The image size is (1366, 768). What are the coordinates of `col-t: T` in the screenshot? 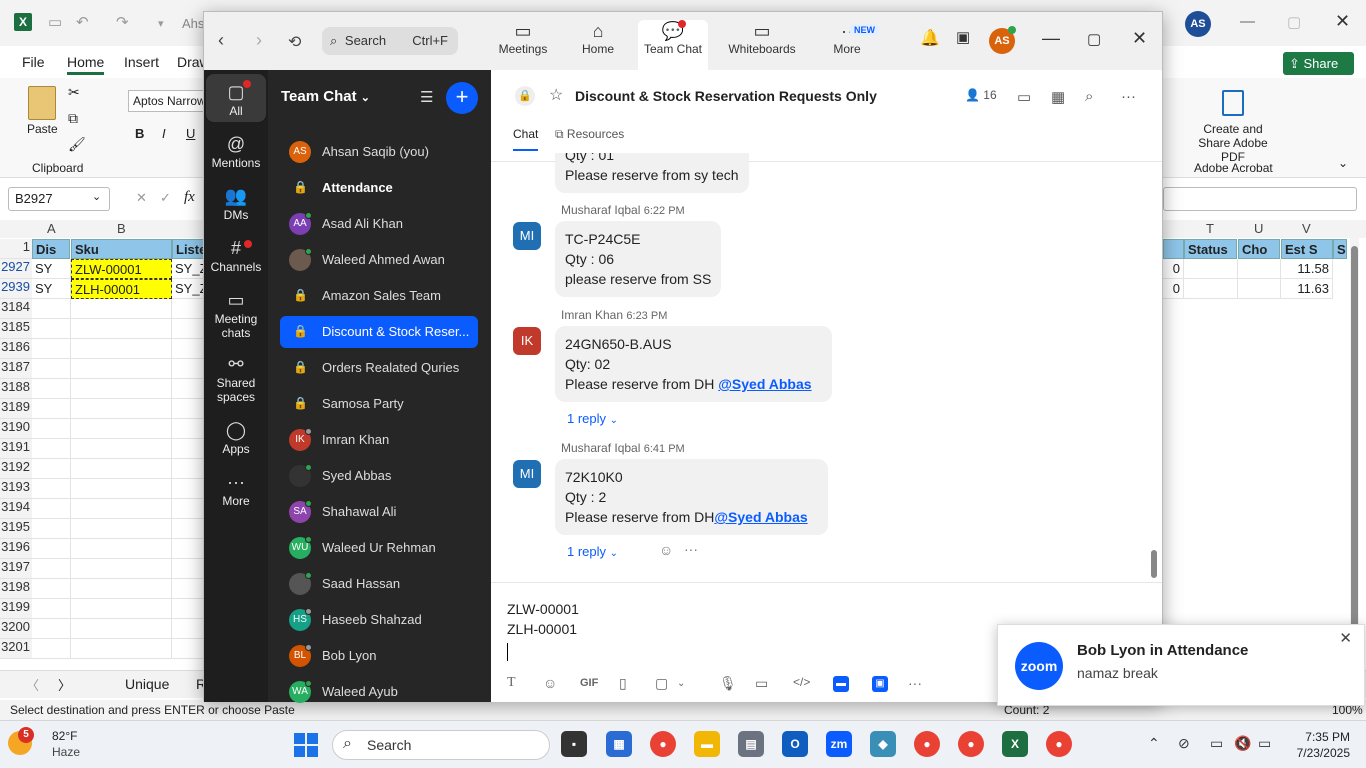 It's located at (1210, 228).